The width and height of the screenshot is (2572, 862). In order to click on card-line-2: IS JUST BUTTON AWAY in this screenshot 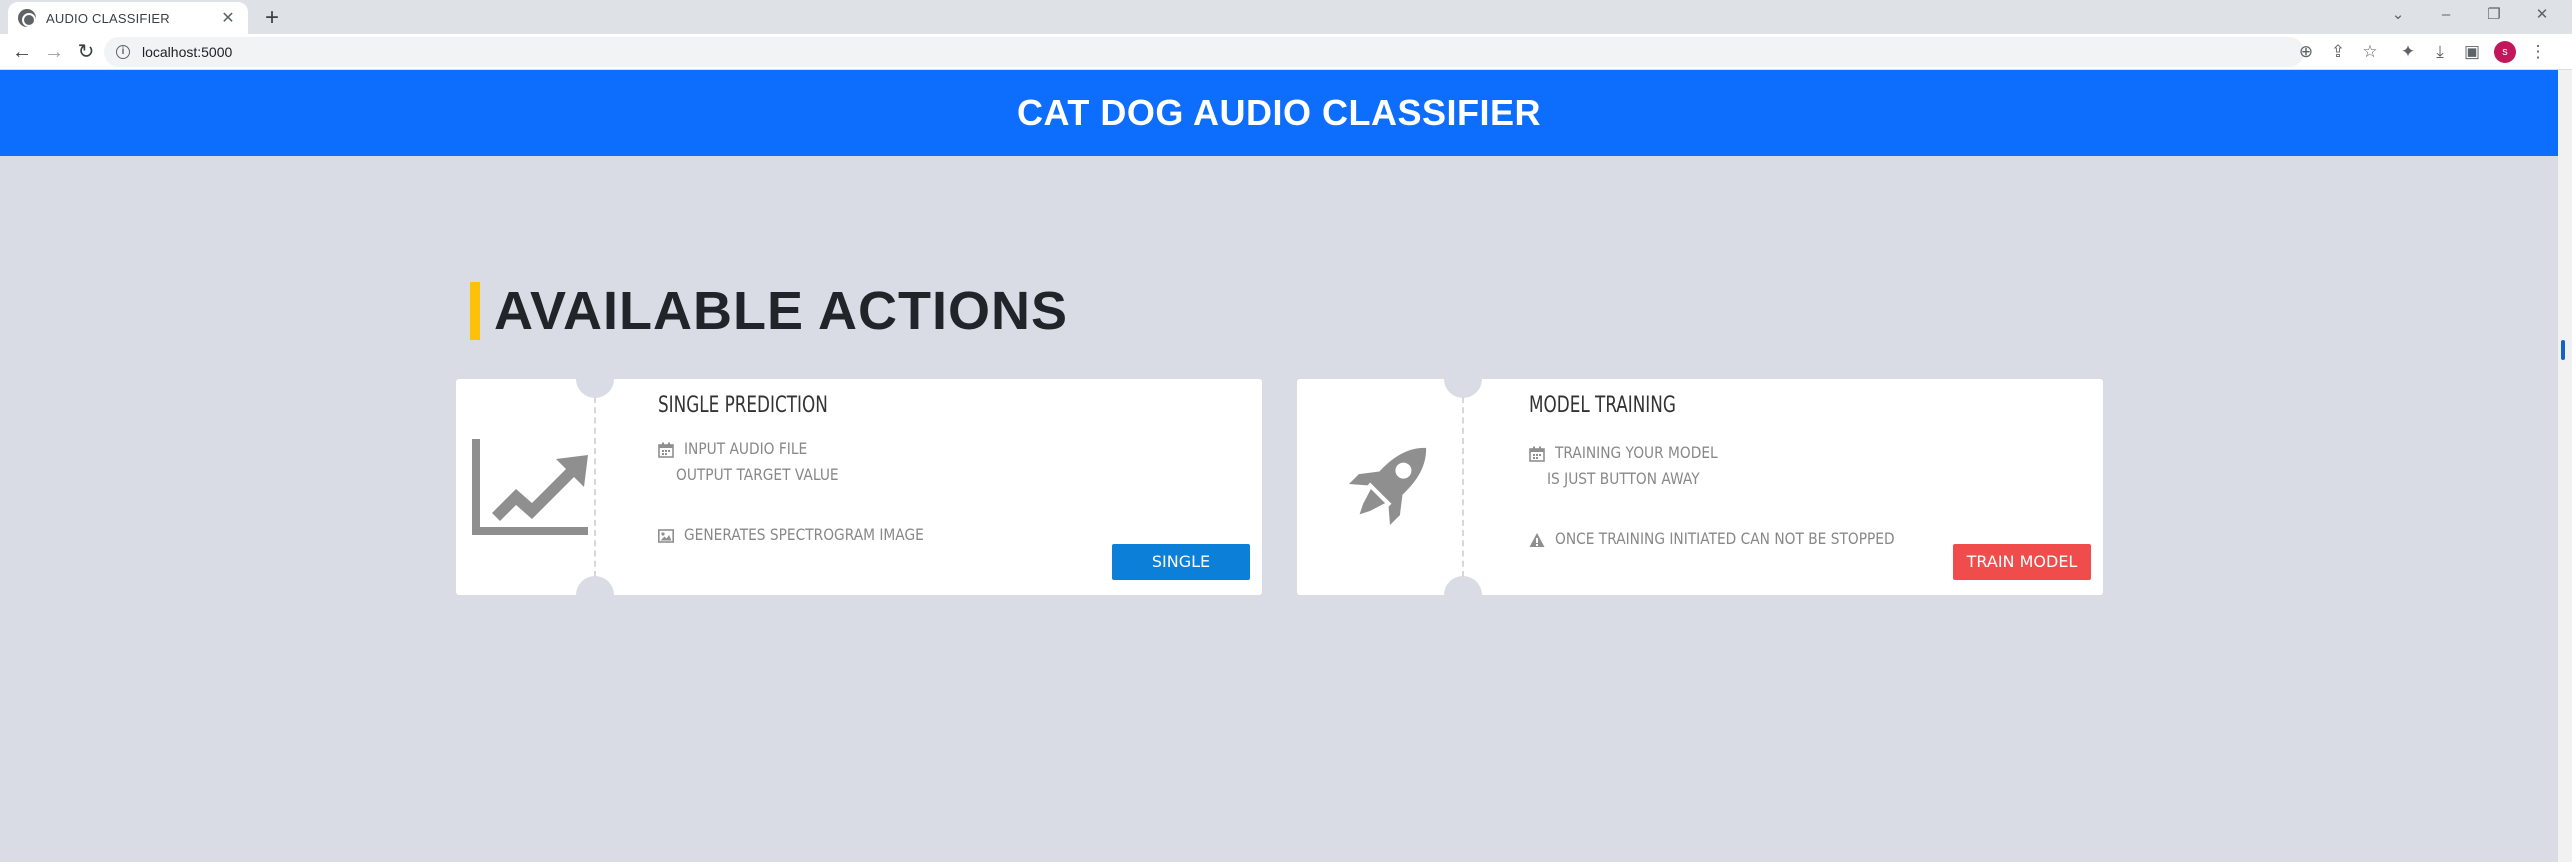, I will do `click(1623, 478)`.